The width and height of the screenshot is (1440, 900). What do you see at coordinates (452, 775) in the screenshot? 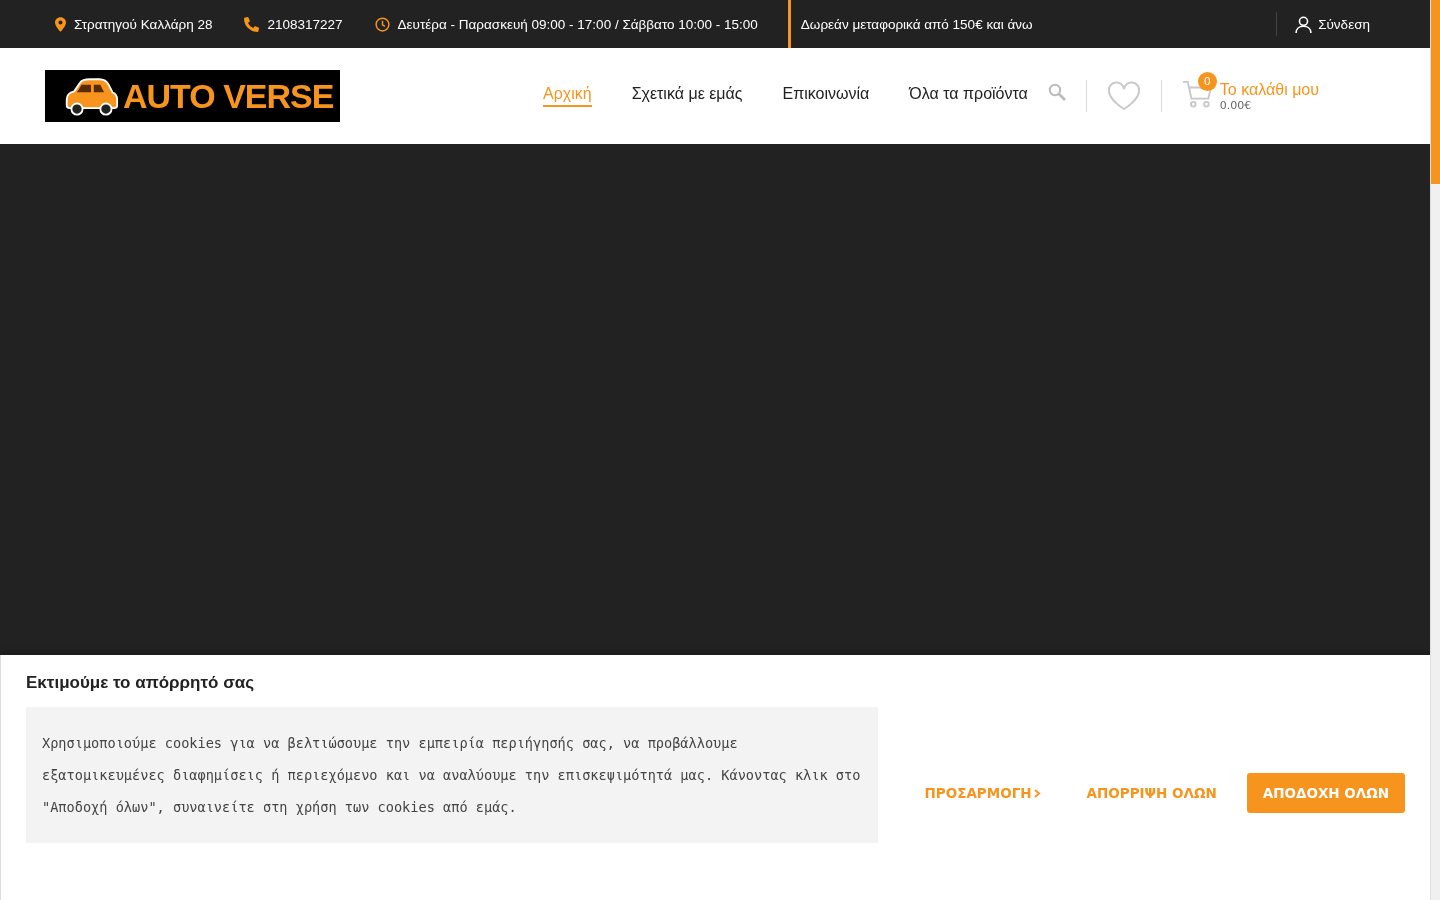
I see `cookie-message: Χρησιμοποιούμε cookies για να βελτιώσουμε την εμπειρία περιήγησής σας, να προβάλλουμε εξατομικευμένες διαφημίσεις ή περιεχόμενο και να αναλύουμε την επισκεψιμότητά μας. Κάνοντας κλικ στο "Αποδοχή όλων", συναινείτε στη χρήση των cookies από εμάς.` at bounding box center [452, 775].